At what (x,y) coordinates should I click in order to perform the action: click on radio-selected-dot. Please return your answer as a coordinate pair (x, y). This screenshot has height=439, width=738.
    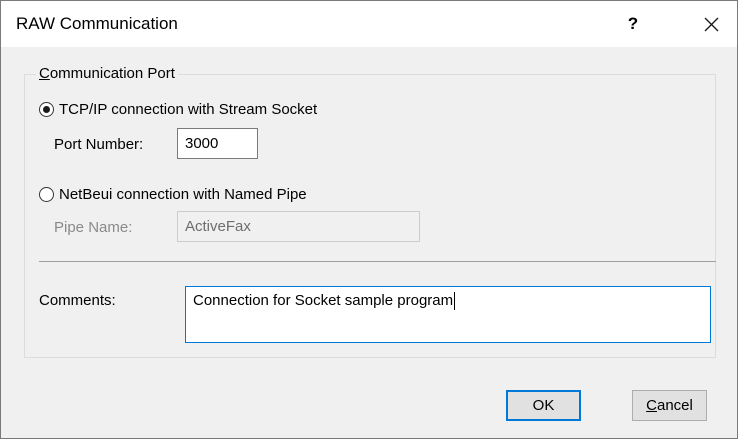
    Looking at the image, I should click on (46, 109).